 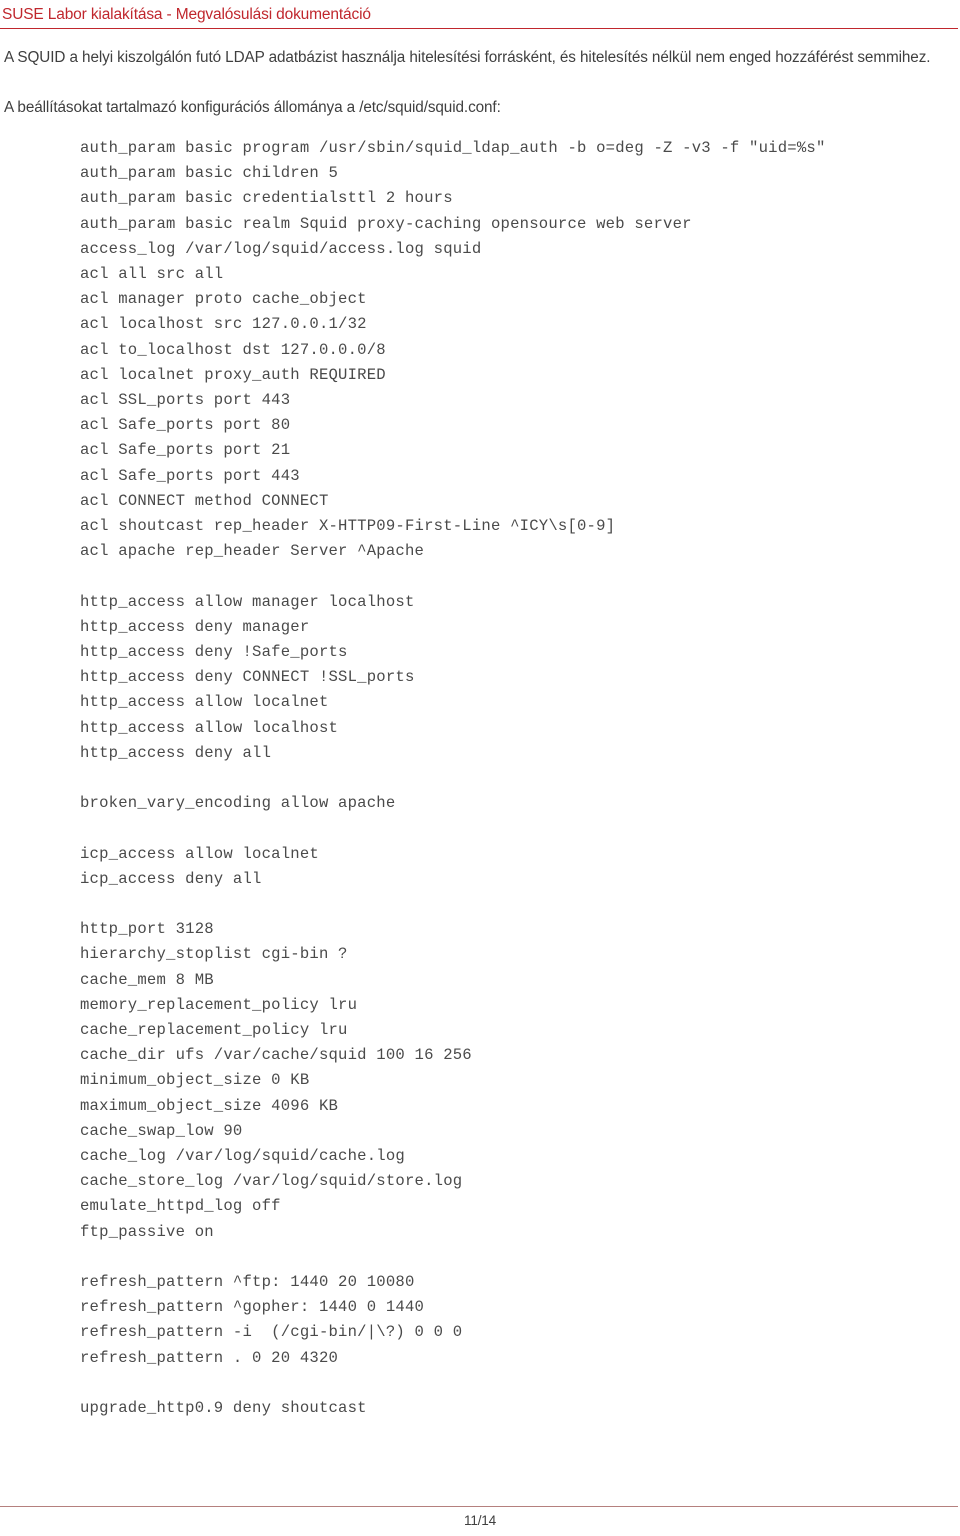 I want to click on code-line: upgrade_http0.9 deny shoutcast, so click(x=223, y=1408).